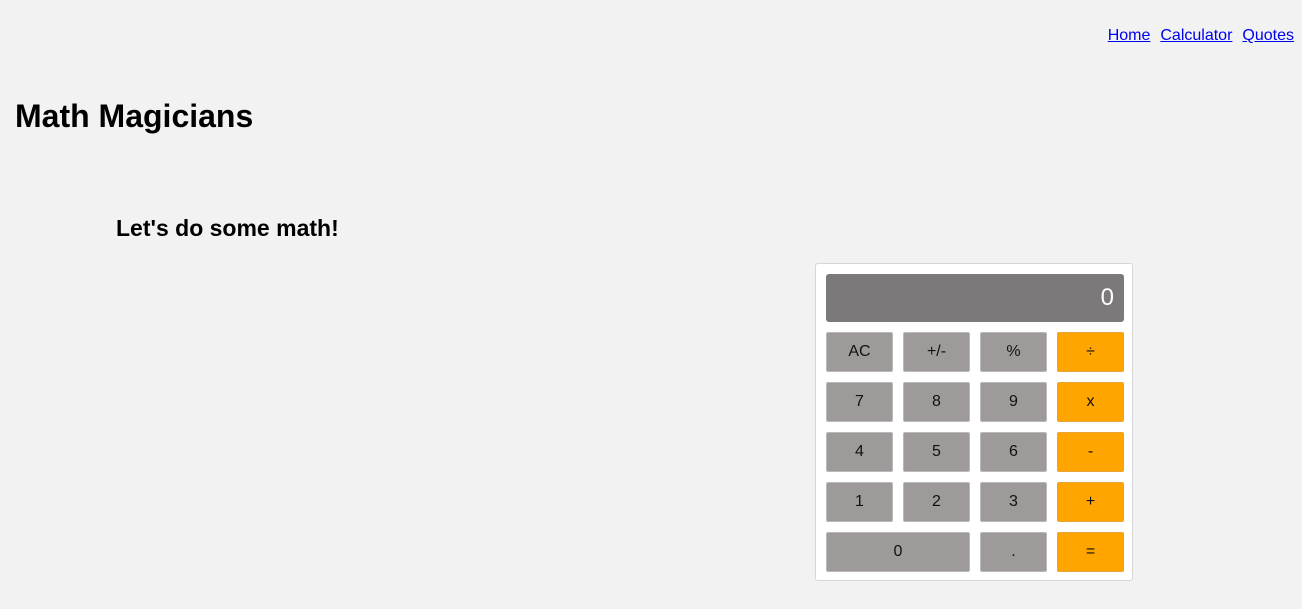 Image resolution: width=1302 pixels, height=609 pixels. What do you see at coordinates (1196, 36) in the screenshot?
I see `nav-link-calculator: Calculator` at bounding box center [1196, 36].